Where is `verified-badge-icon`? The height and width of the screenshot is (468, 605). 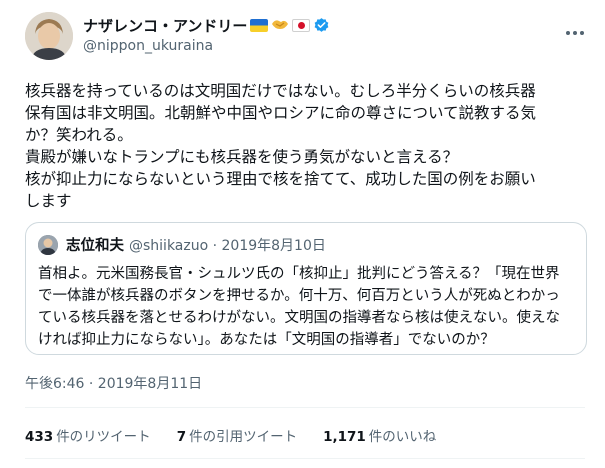 verified-badge-icon is located at coordinates (321, 25).